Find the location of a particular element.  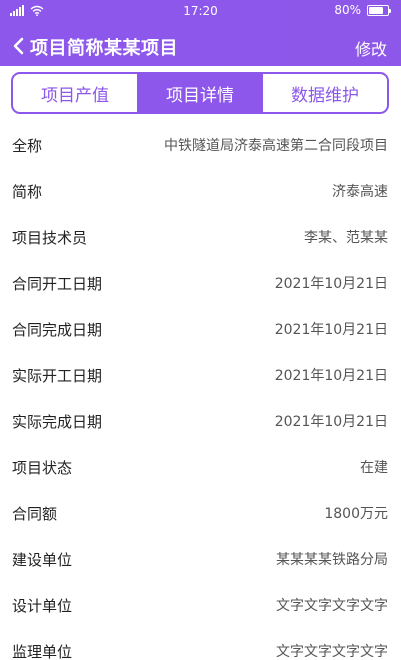

battery-percent: 80% is located at coordinates (347, 10).